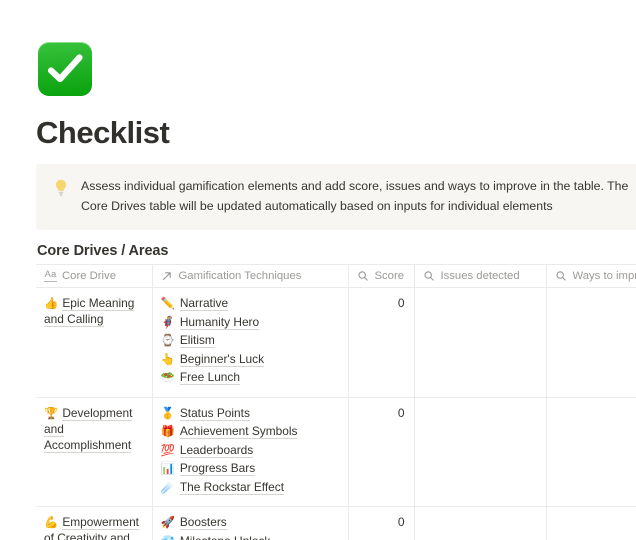 The image size is (636, 540). I want to click on relation-item-label: Beginner's Luck, so click(222, 359).